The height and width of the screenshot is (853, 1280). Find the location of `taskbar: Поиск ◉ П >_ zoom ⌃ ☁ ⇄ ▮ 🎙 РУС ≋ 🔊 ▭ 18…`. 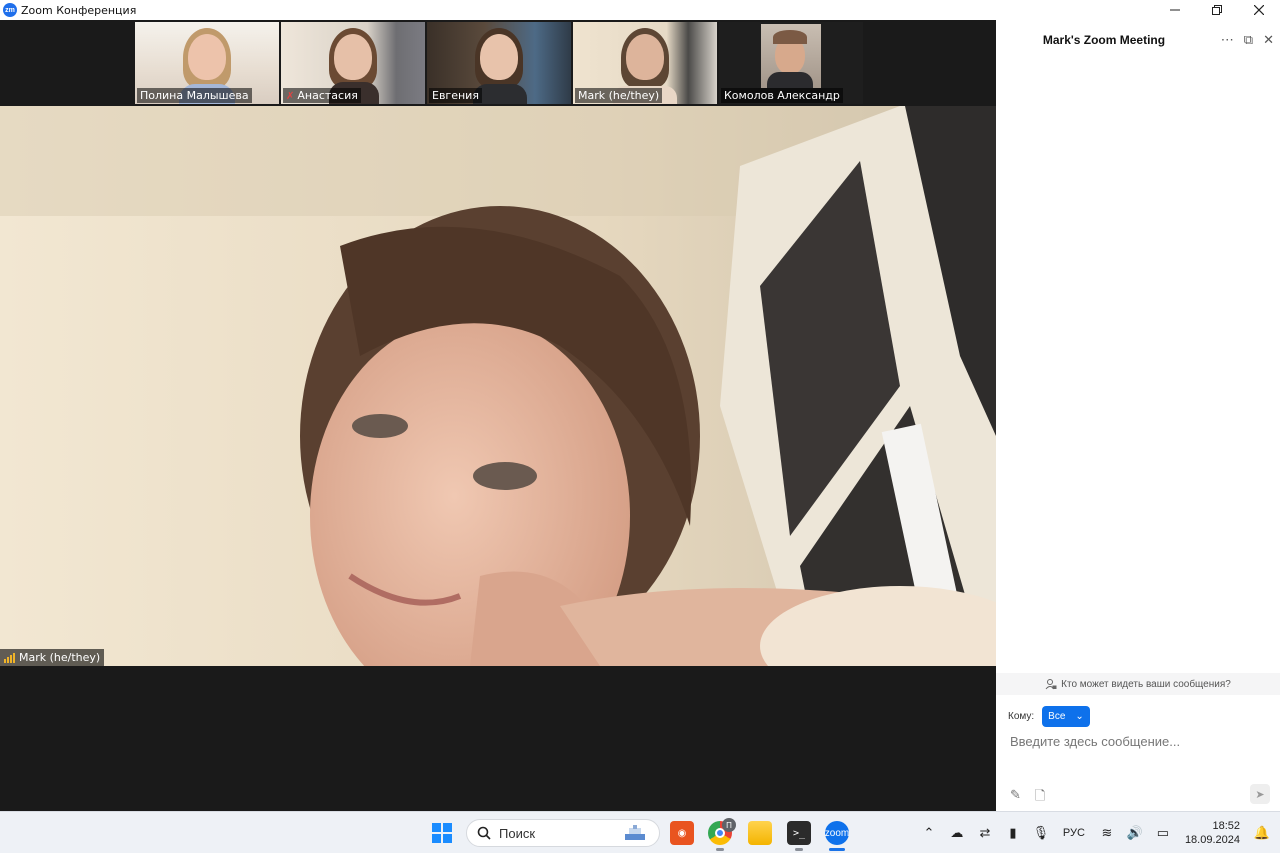

taskbar: Поиск ◉ П >_ zoom ⌃ ☁ ⇄ ▮ 🎙 РУС ≋ 🔊 ▭ 18… is located at coordinates (640, 832).